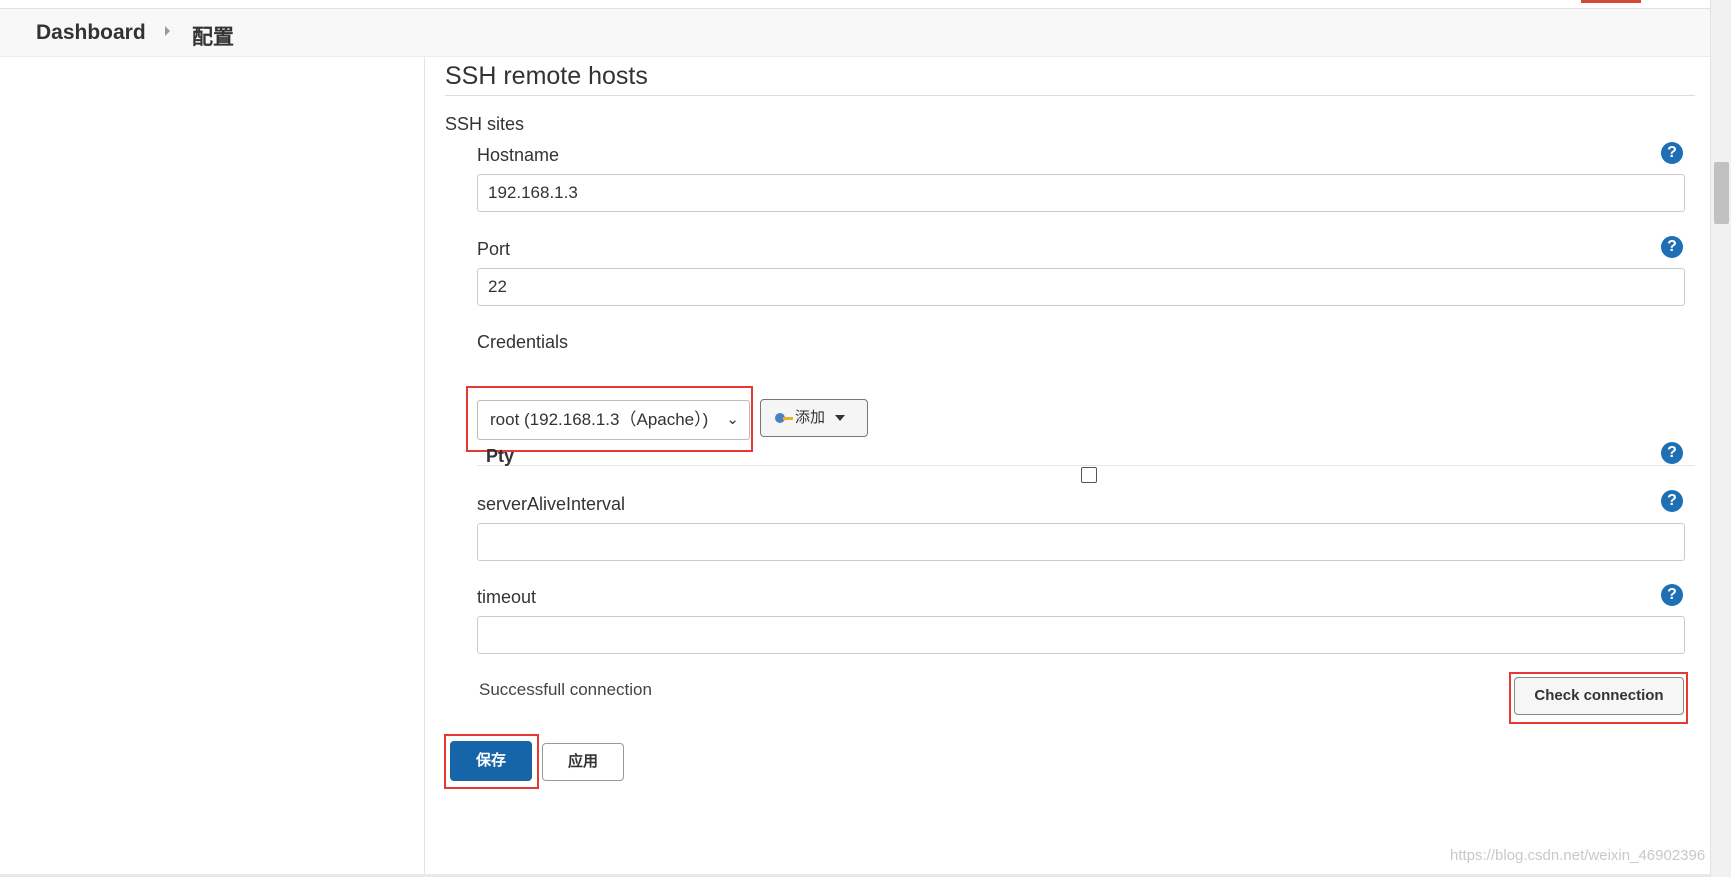 This screenshot has width=1731, height=877. What do you see at coordinates (583, 762) in the screenshot?
I see `apply-button: 应用` at bounding box center [583, 762].